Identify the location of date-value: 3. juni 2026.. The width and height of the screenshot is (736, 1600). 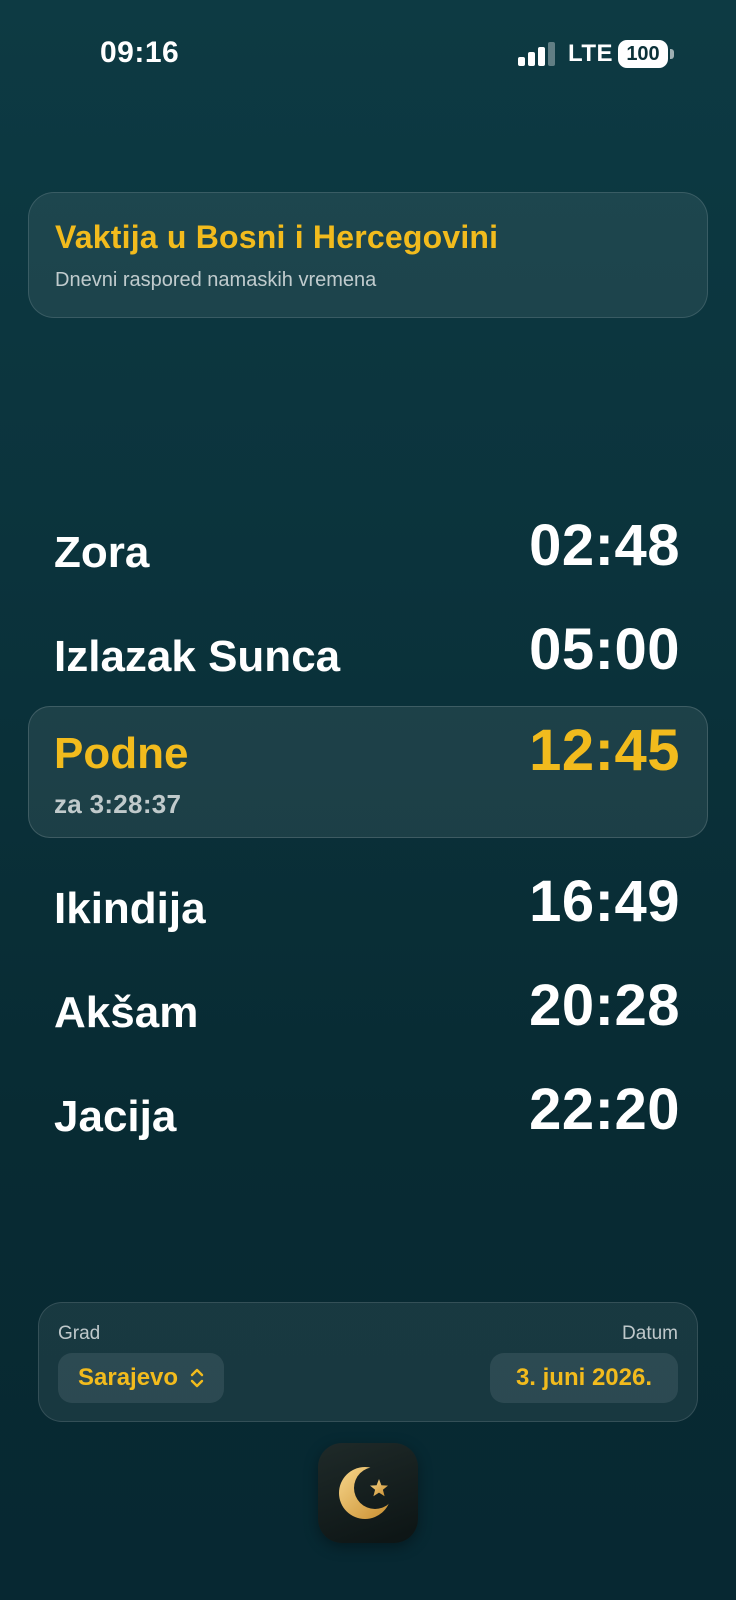
(584, 1377).